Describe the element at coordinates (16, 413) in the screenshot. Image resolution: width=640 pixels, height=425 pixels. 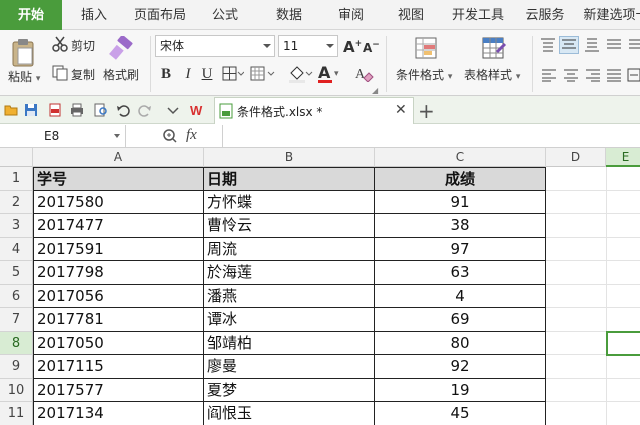
I see `row-header: 11` at that location.